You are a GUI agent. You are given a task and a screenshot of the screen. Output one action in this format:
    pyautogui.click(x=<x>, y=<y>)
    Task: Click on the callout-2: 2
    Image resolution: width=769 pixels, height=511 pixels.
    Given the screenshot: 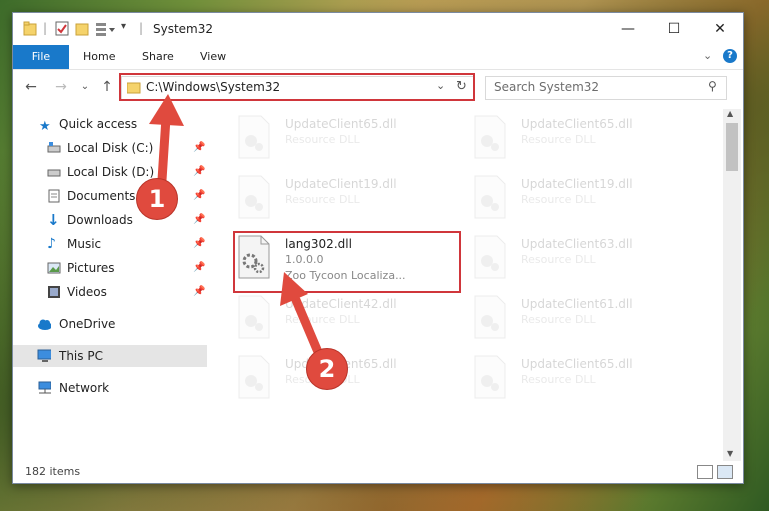 What is the action you would take?
    pyautogui.click(x=327, y=369)
    